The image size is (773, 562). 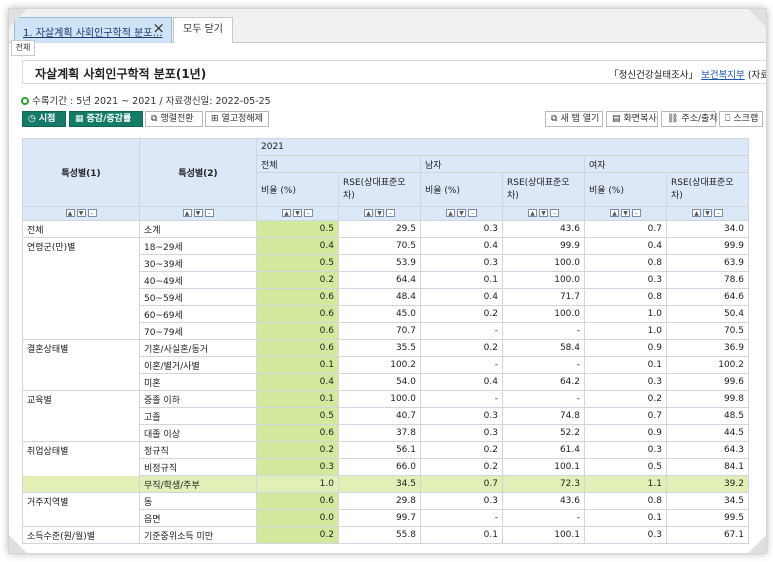 I want to click on new-tab-label: 새 탭 열기, so click(x=580, y=119).